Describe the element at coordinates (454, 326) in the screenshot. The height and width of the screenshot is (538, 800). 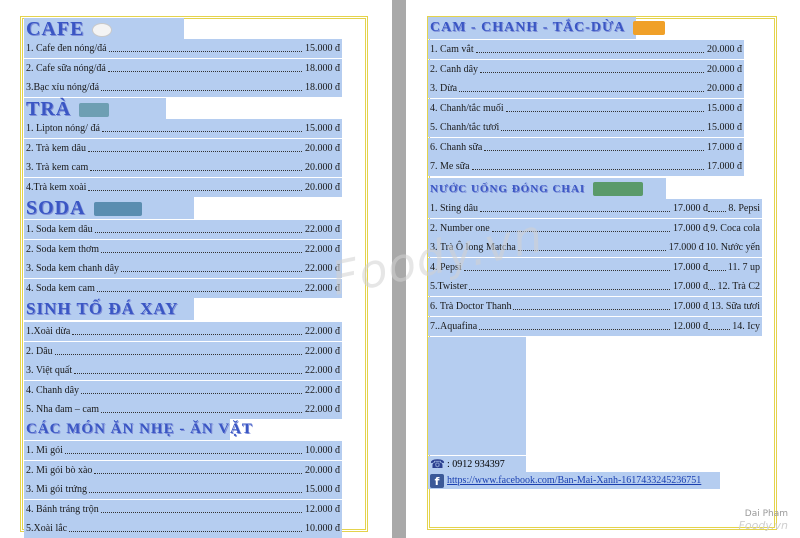
I see `menu-item-name: 7..Aquafina` at that location.